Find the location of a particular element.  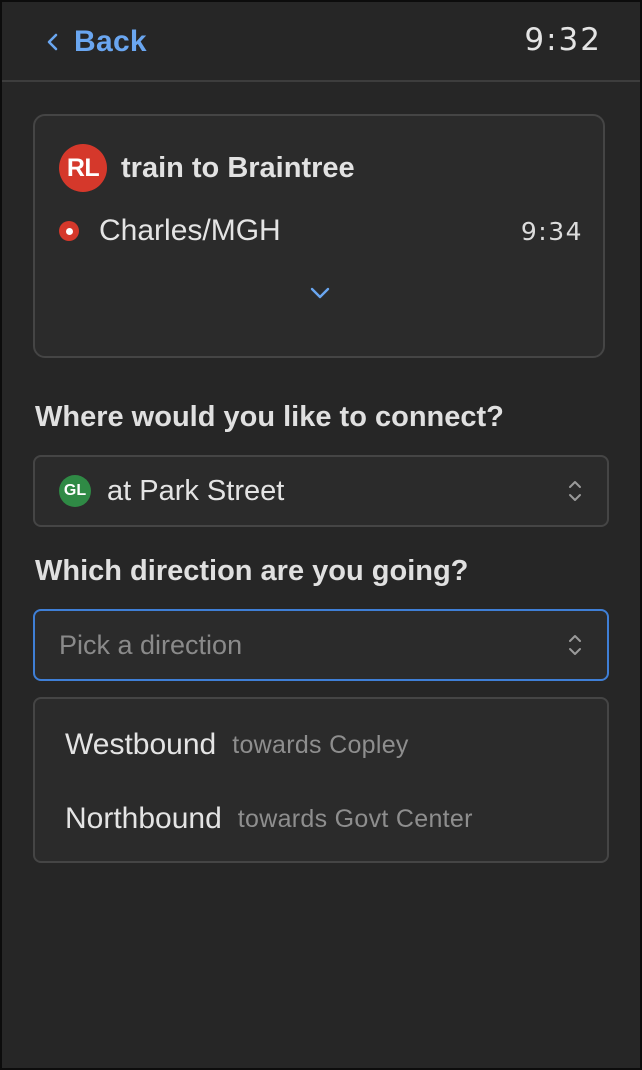

connect-question: Where would you like to connect? is located at coordinates (269, 417).